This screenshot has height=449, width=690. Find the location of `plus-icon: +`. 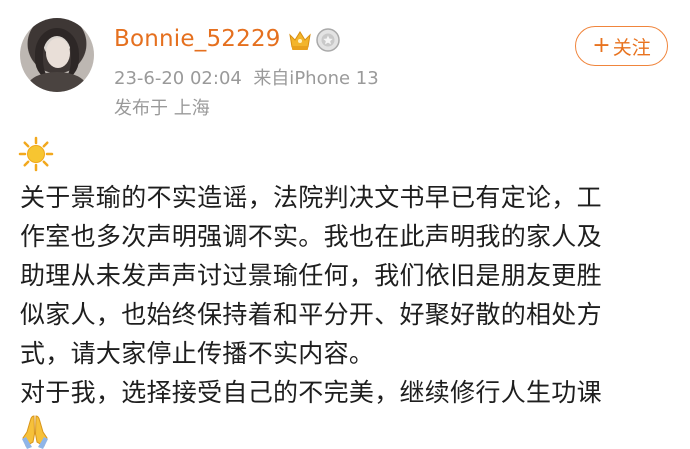

plus-icon: + is located at coordinates (601, 45).